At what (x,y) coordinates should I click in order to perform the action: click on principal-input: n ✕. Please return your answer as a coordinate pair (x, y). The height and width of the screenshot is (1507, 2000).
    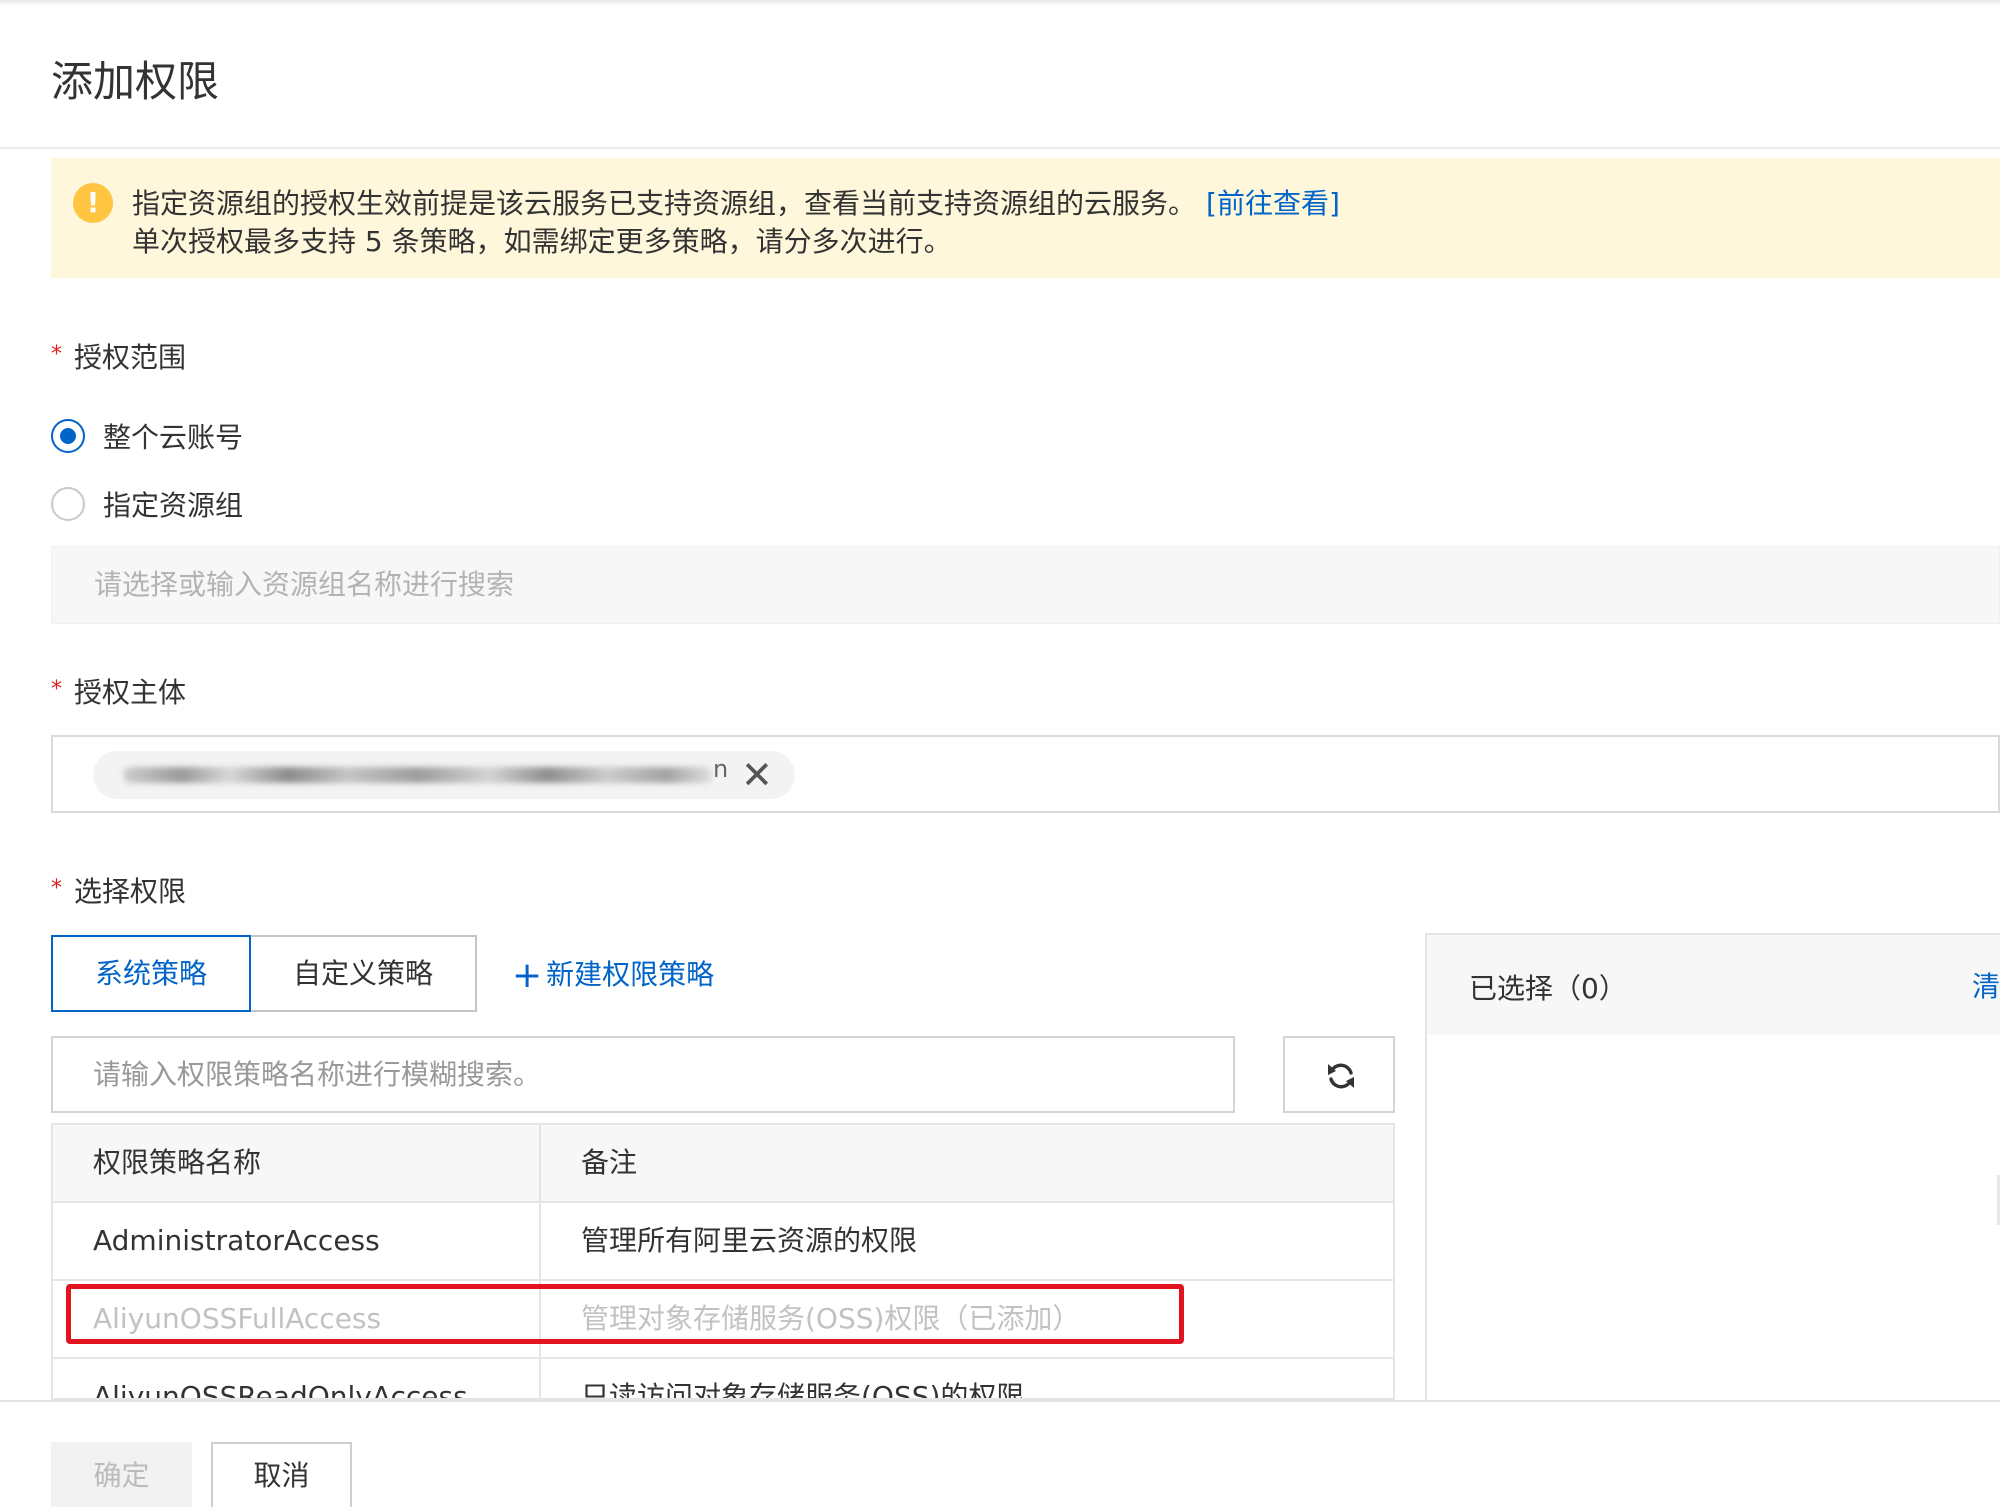
    Looking at the image, I should click on (1025, 774).